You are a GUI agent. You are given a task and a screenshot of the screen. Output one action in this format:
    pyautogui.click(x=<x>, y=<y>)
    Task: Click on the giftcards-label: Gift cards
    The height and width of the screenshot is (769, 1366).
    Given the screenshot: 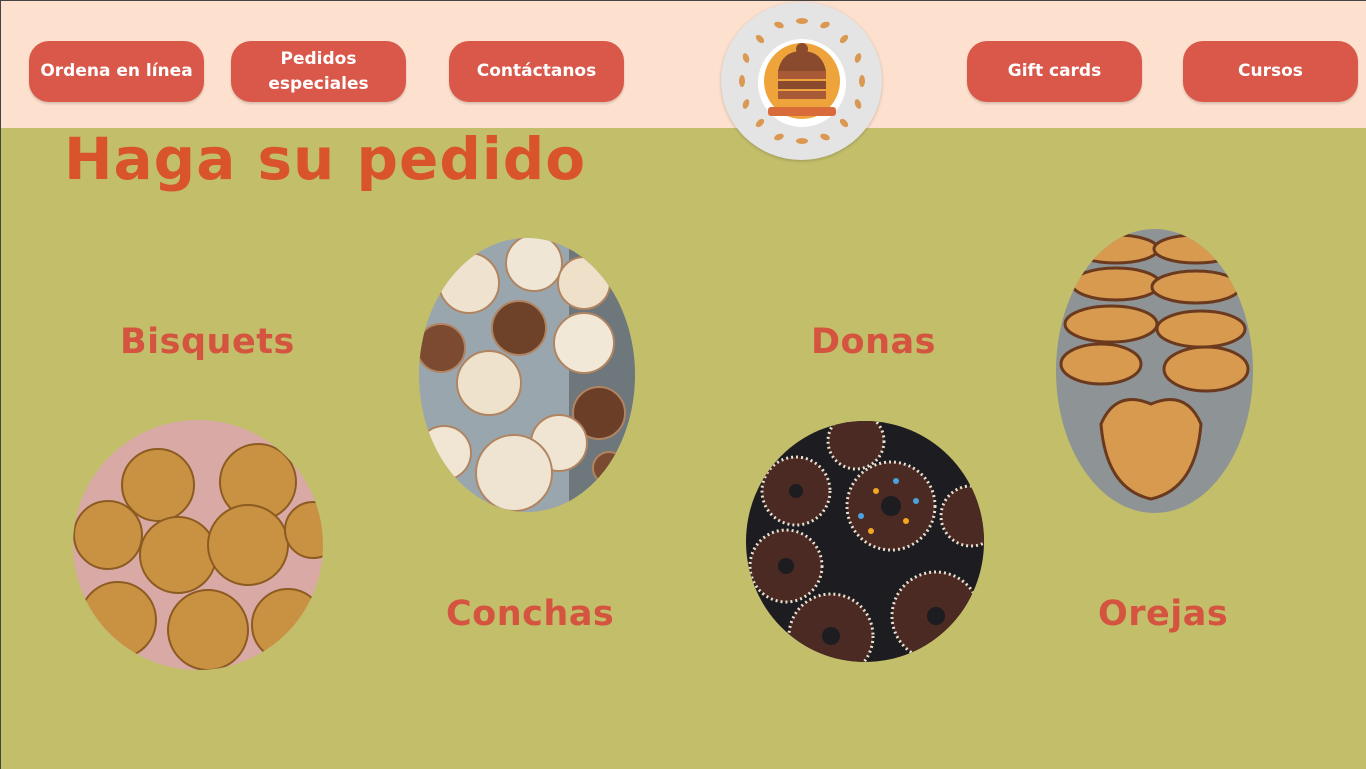 What is the action you would take?
    pyautogui.click(x=1054, y=71)
    